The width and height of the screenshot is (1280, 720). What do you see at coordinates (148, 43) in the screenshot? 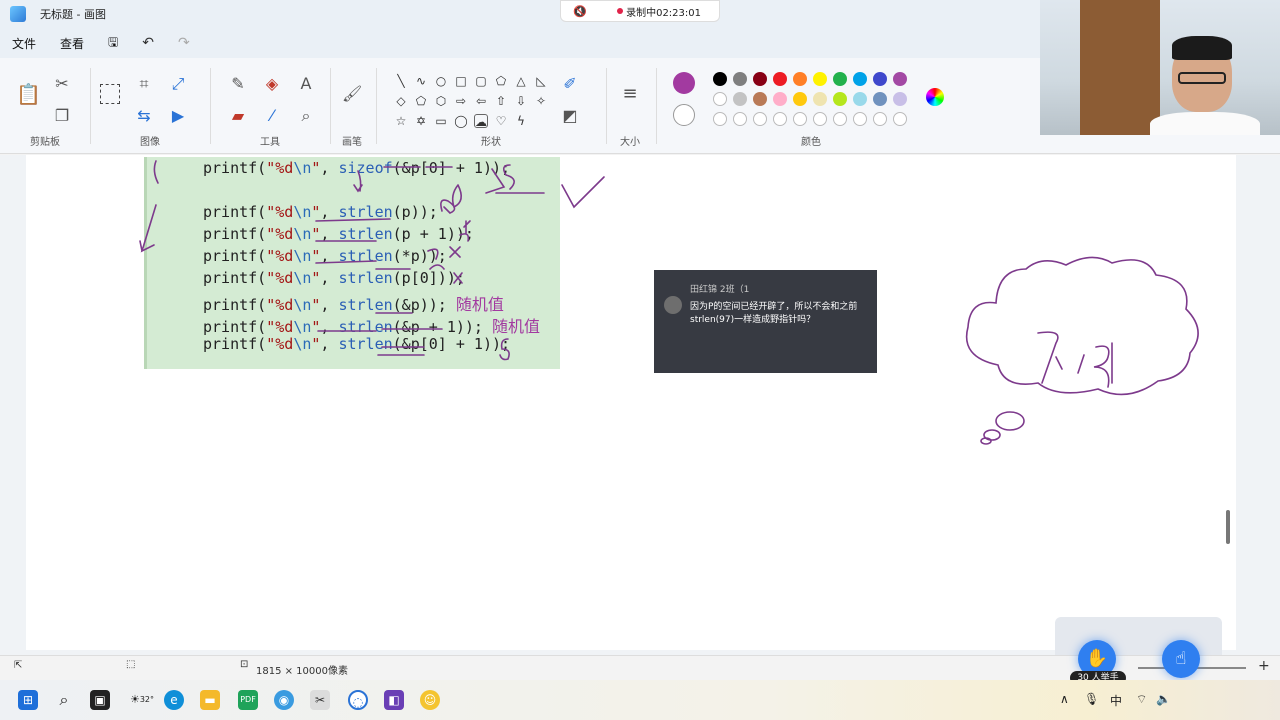
I see `undo-icon: ↶` at bounding box center [148, 43].